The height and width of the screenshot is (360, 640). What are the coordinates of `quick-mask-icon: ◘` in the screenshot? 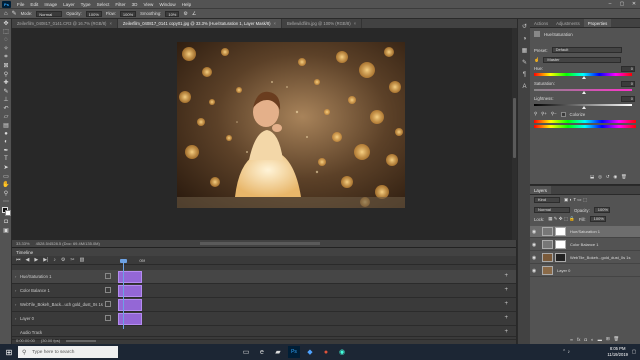 It's located at (6, 222).